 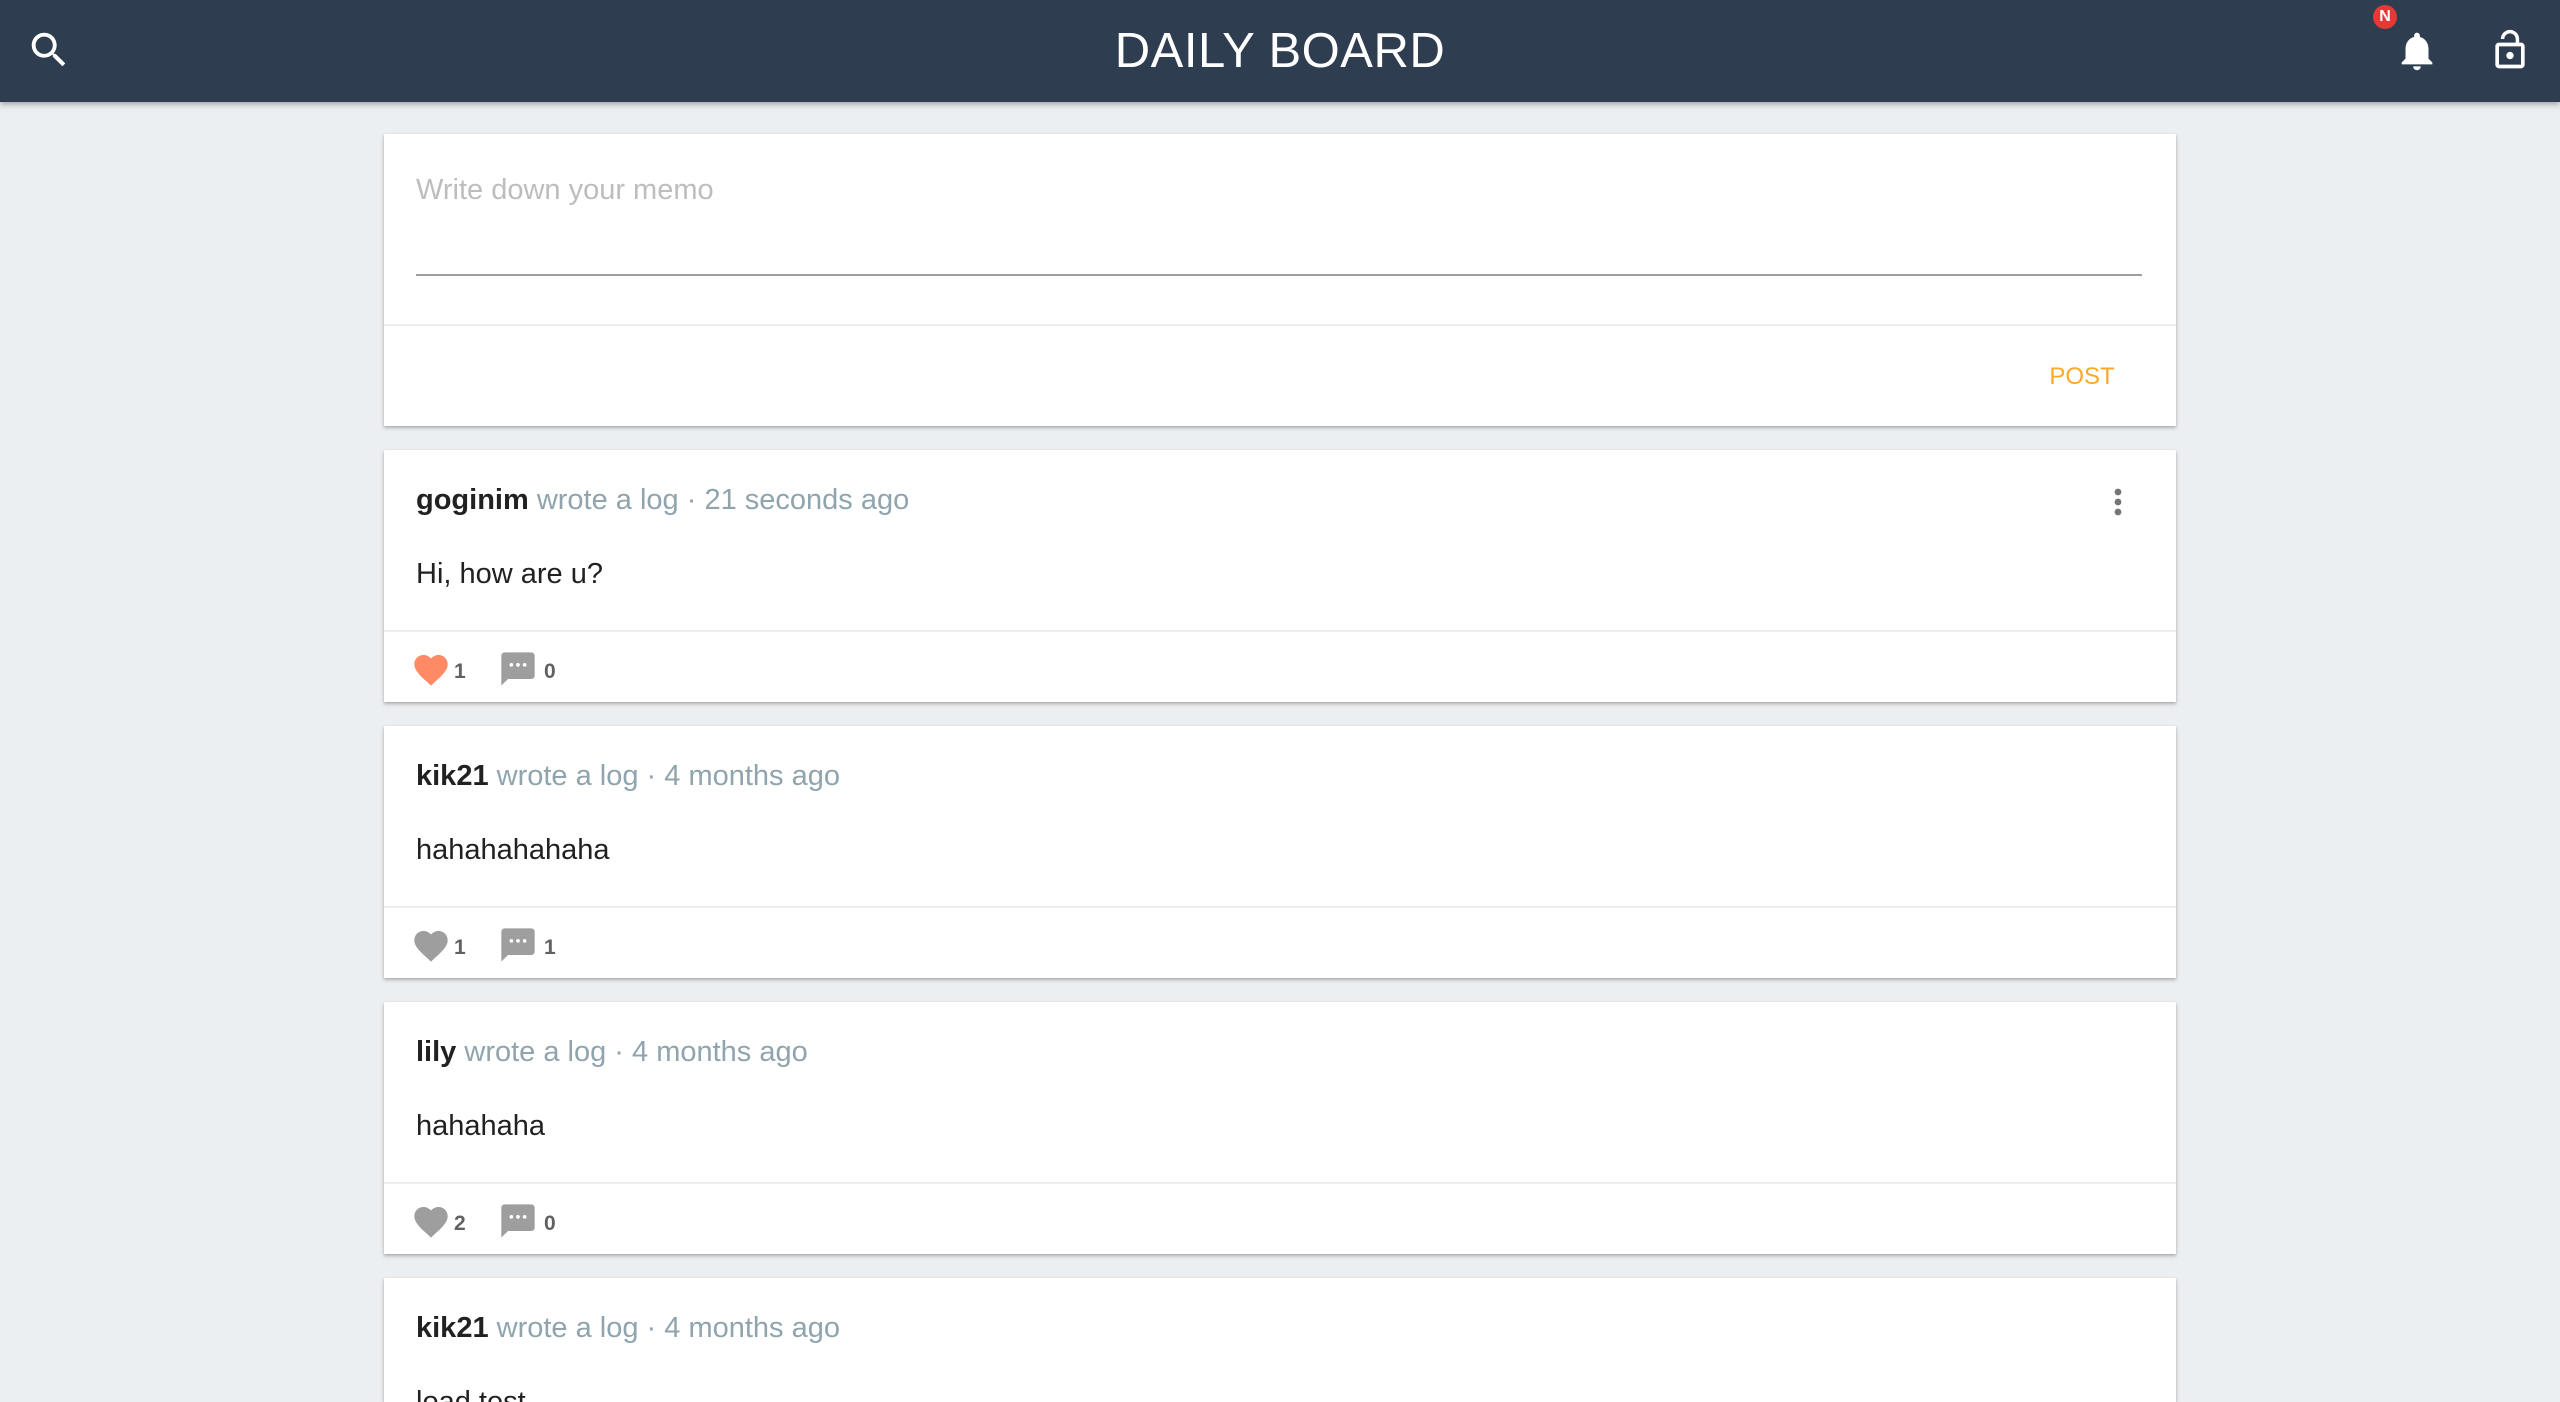 What do you see at coordinates (1280, 325) in the screenshot?
I see `write-divider` at bounding box center [1280, 325].